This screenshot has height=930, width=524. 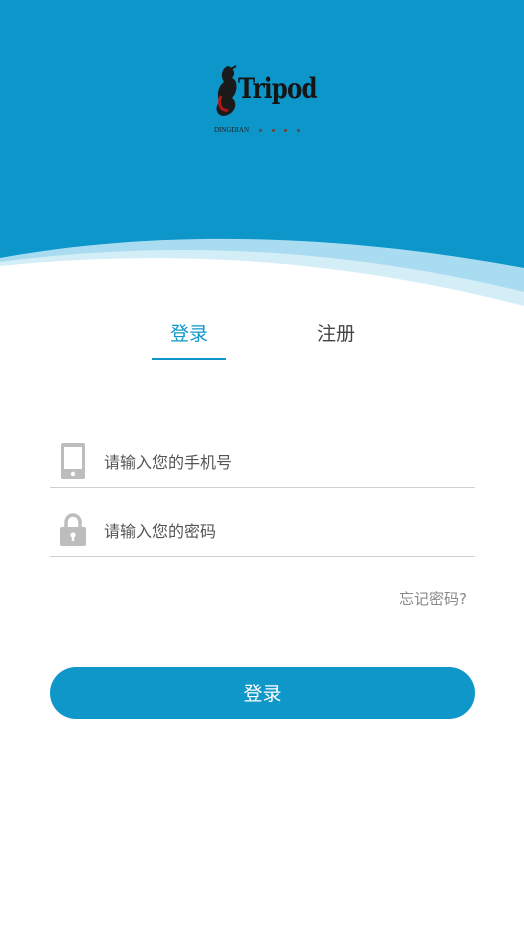 What do you see at coordinates (189, 359) in the screenshot?
I see `active-tab-indicator` at bounding box center [189, 359].